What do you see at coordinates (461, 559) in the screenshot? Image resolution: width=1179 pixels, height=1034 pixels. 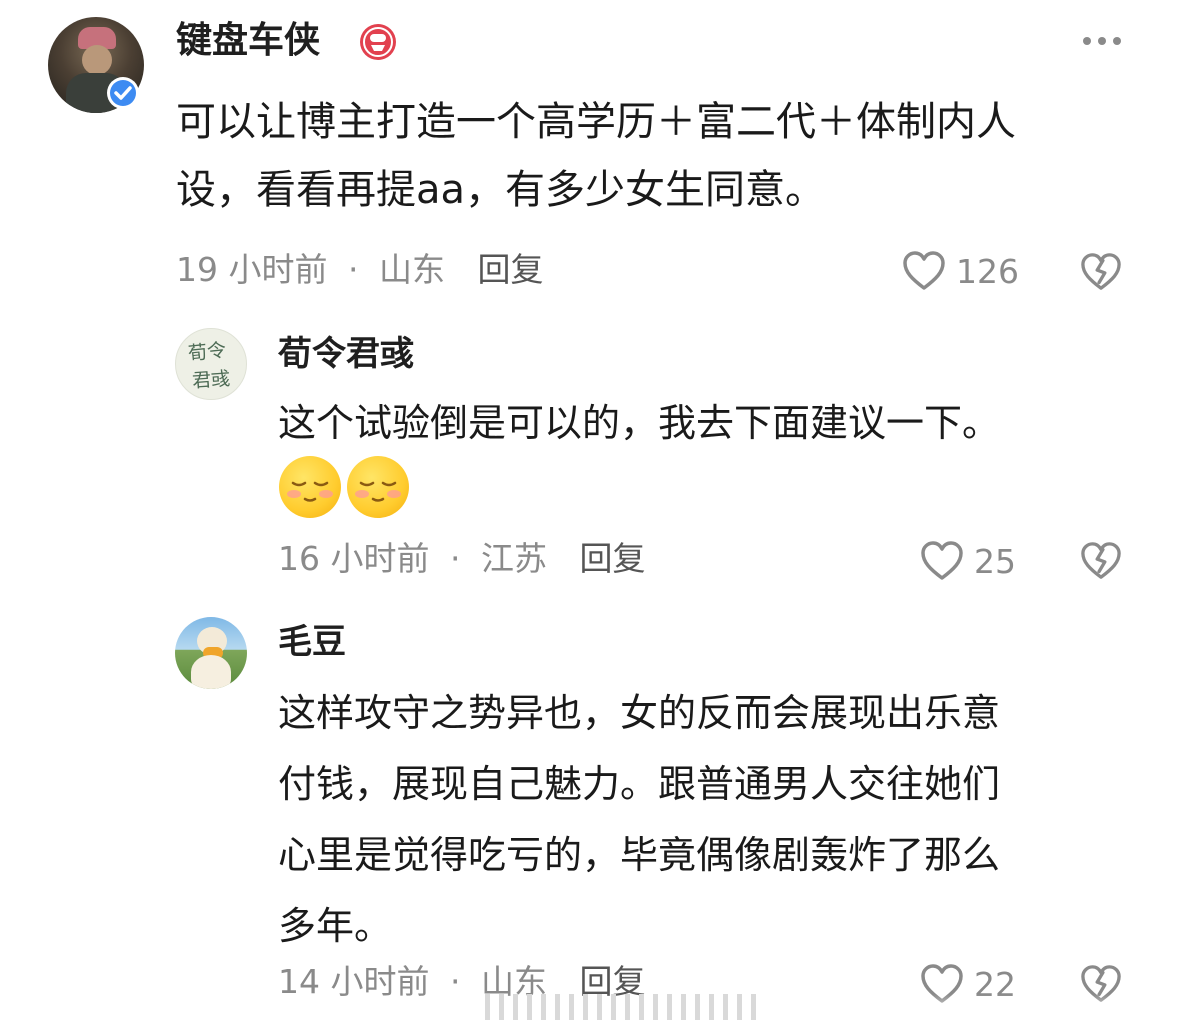 I see `comment-meta: 16 小时前 · 江苏 回复` at bounding box center [461, 559].